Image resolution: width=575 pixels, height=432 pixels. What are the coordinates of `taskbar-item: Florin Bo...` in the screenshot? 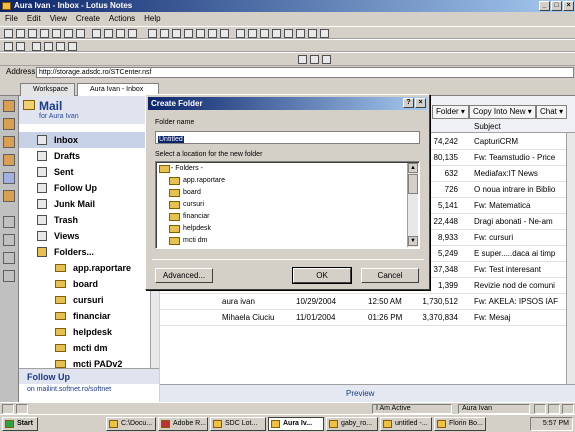 It's located at (460, 424).